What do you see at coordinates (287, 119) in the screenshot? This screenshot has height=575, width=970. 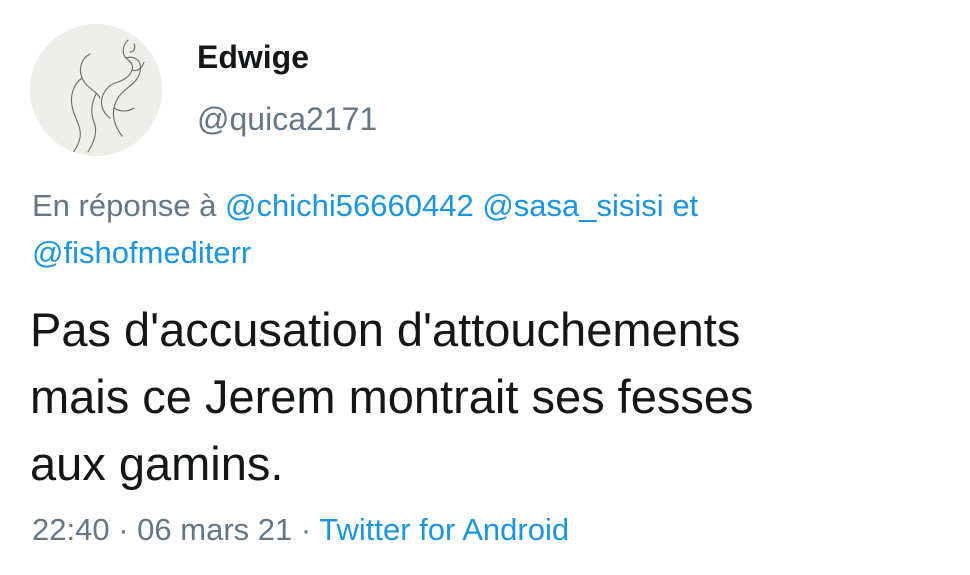 I see `username: @quica2171` at bounding box center [287, 119].